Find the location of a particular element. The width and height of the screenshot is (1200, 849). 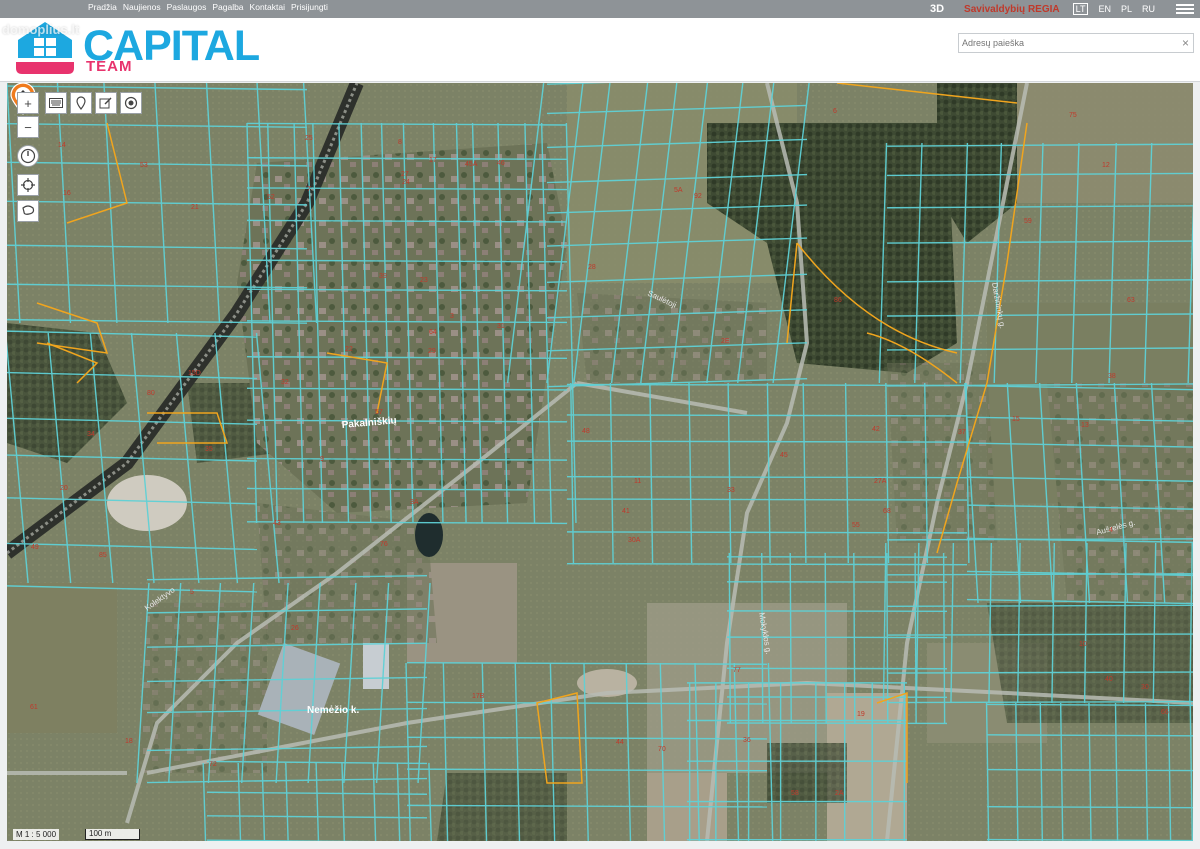

parcel-number-label: 48 is located at coordinates (586, 431).